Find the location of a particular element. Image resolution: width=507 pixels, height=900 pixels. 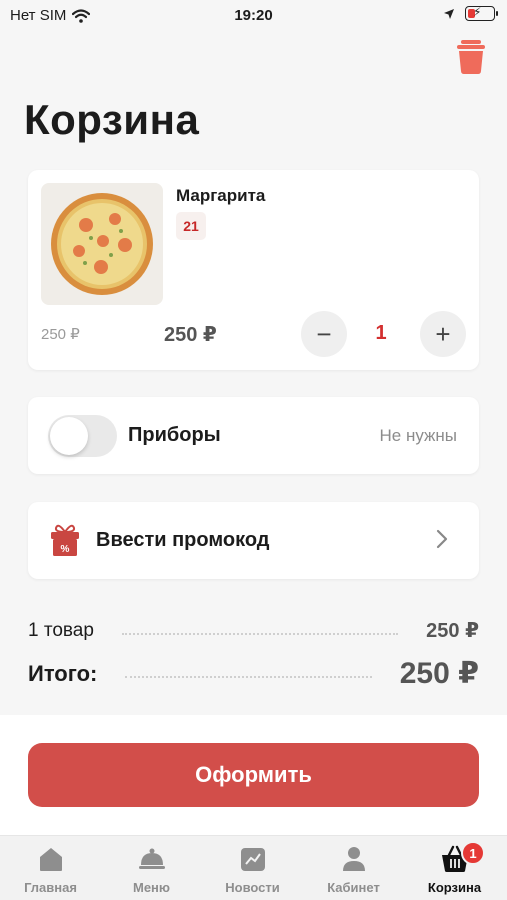

trash-icon is located at coordinates (471, 57).